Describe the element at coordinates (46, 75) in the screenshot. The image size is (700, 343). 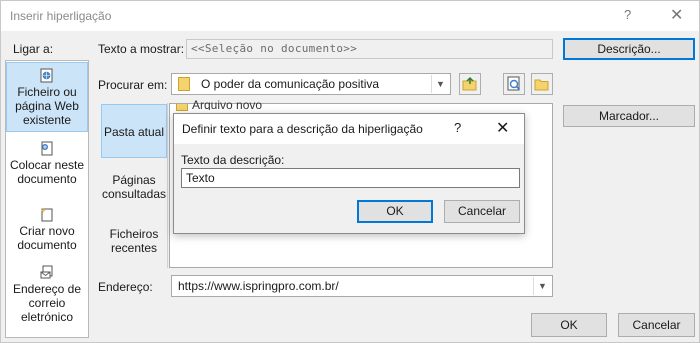
I see `web-page-icon` at that location.